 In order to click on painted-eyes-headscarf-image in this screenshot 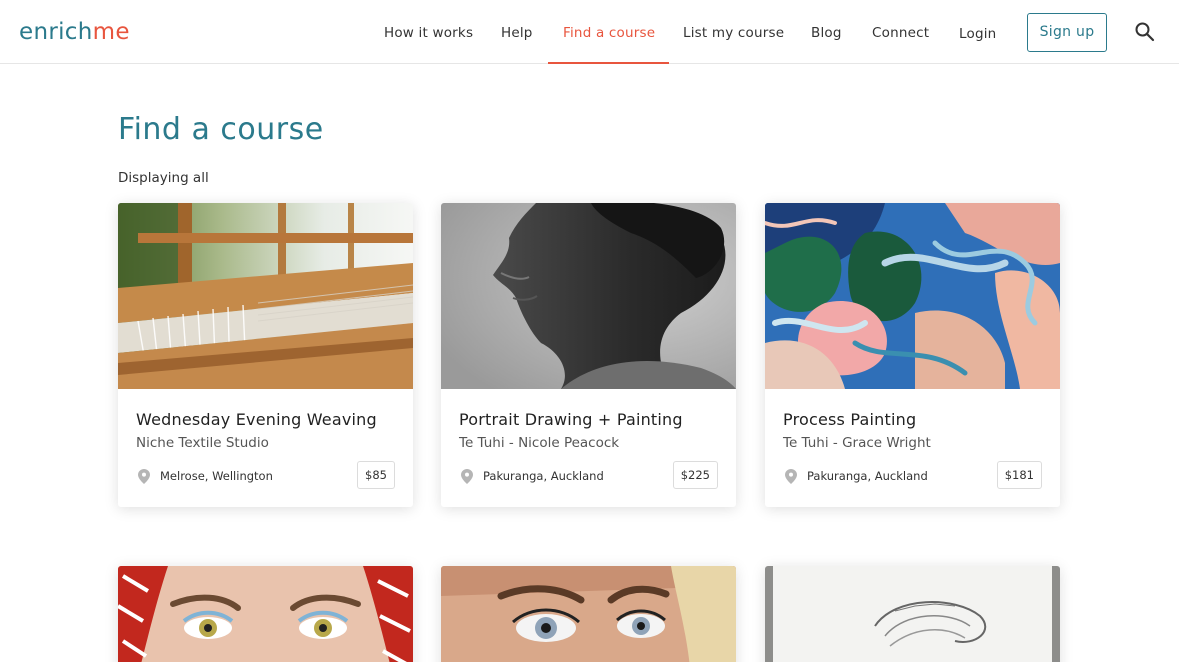, I will do `click(265, 614)`.